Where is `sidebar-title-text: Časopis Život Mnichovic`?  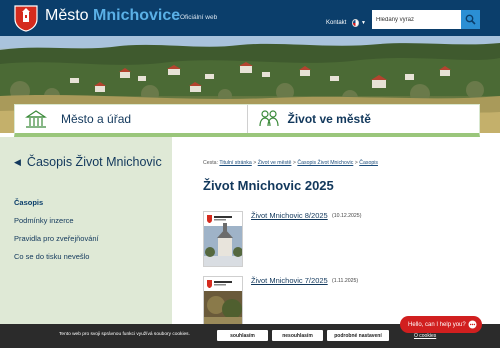
sidebar-title-text: Časopis Život Mnichovic is located at coordinates (94, 162).